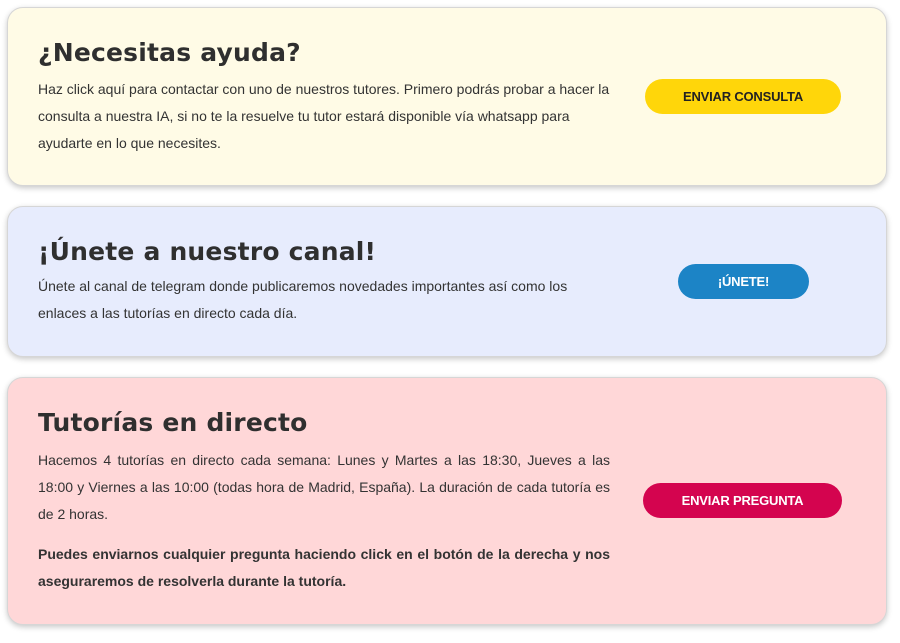 The image size is (900, 643). What do you see at coordinates (207, 251) in the screenshot?
I see `channel-title: ¡Únete a nuestro canal!` at bounding box center [207, 251].